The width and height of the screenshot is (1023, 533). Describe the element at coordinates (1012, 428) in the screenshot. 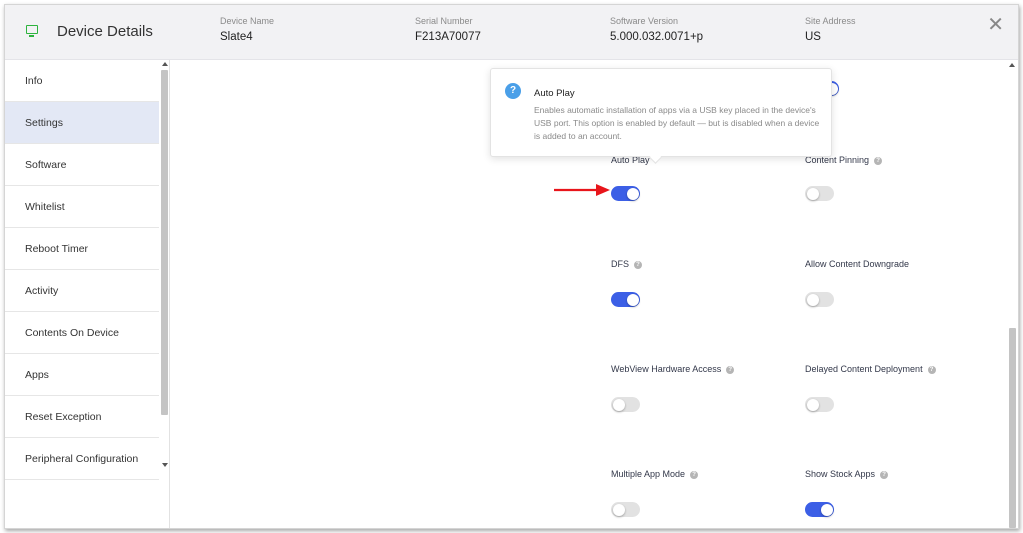

I see `main-scrollbar-thumb` at that location.